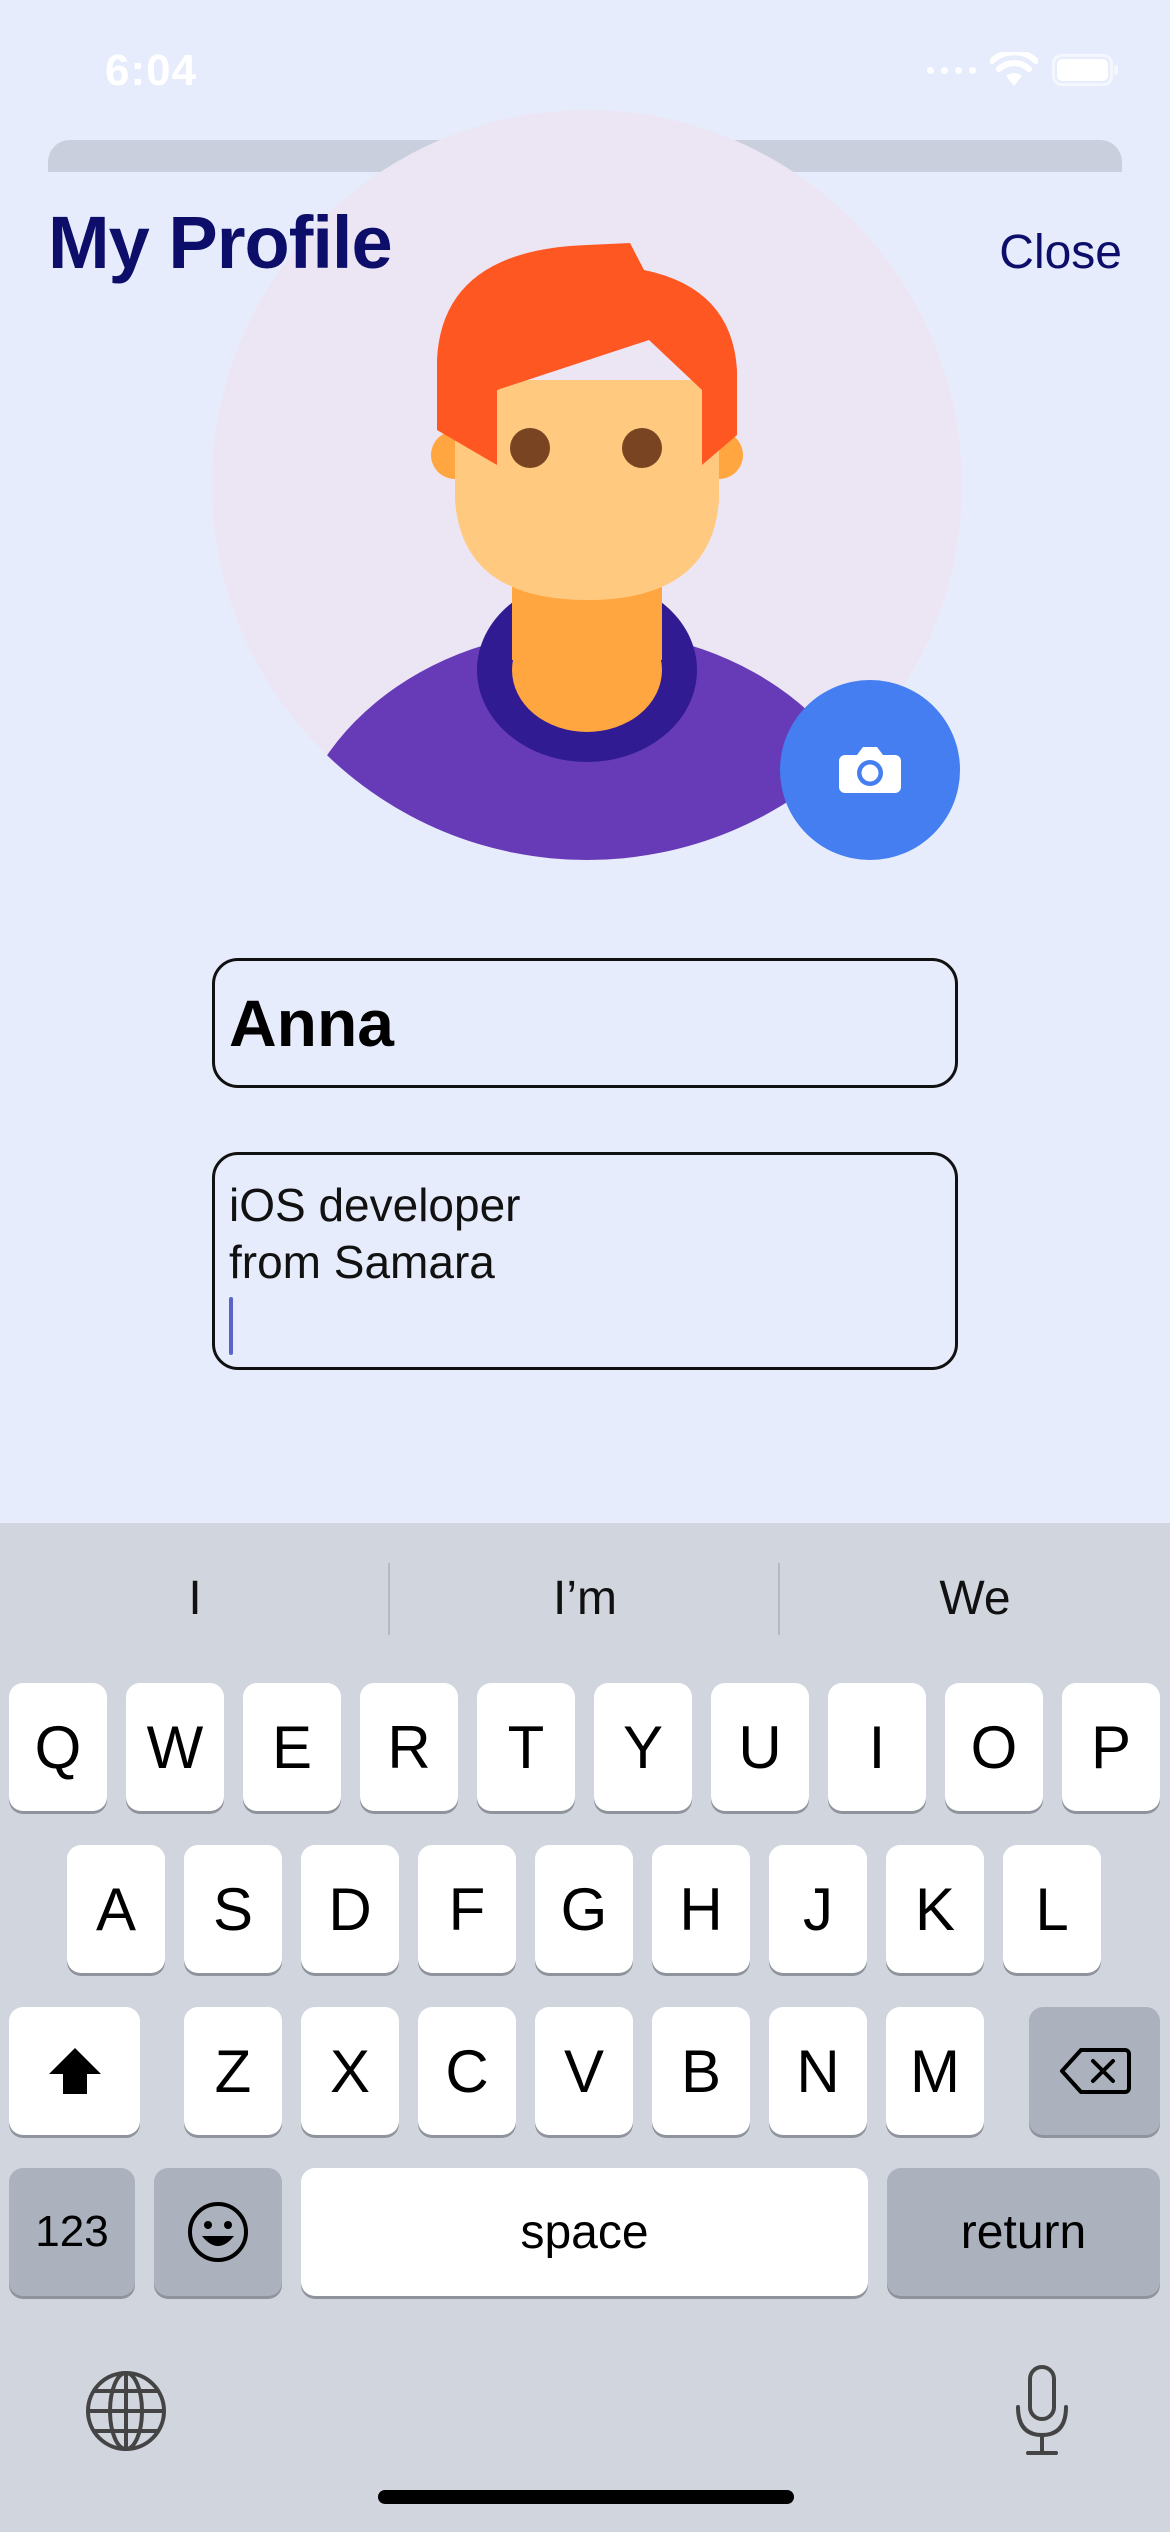 This screenshot has width=1170, height=2532. I want to click on microphone-icon, so click(1042, 2411).